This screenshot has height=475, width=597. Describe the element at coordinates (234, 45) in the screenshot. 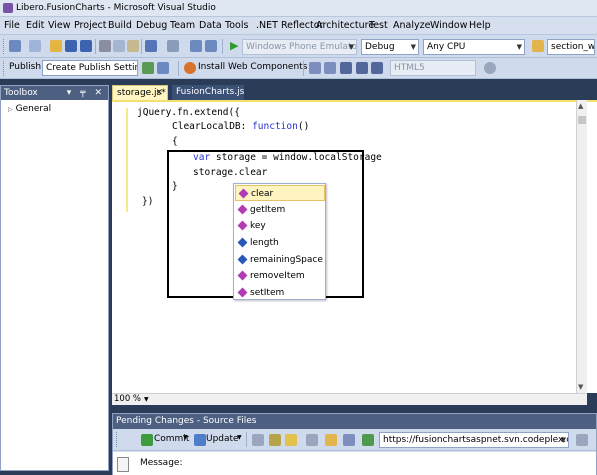

I see `start-debugging-icon: ▶` at that location.